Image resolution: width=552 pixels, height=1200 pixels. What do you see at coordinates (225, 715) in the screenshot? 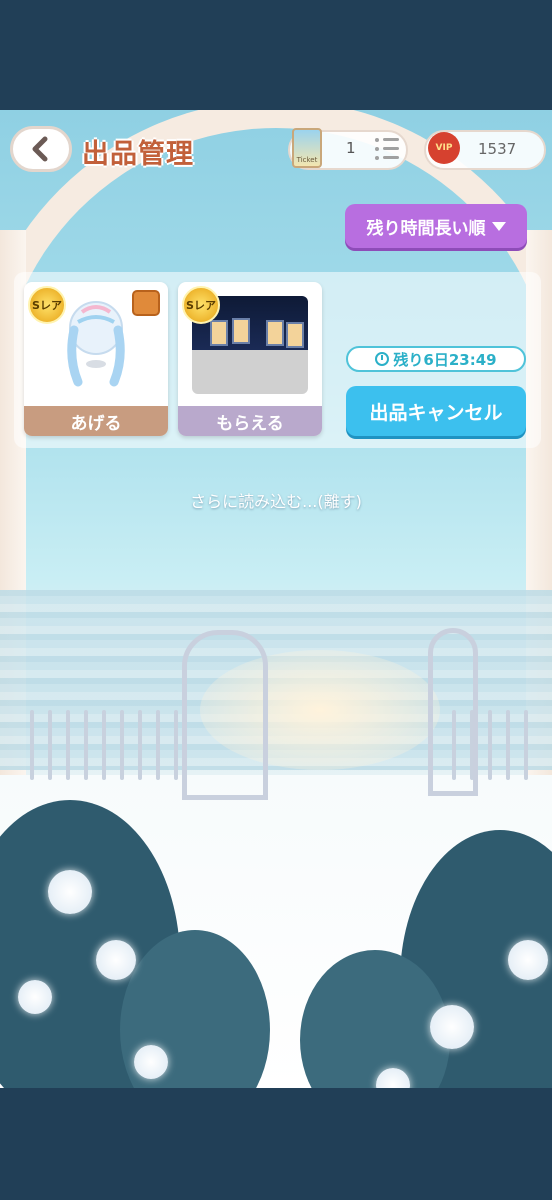
I see `gate-left-door` at bounding box center [225, 715].